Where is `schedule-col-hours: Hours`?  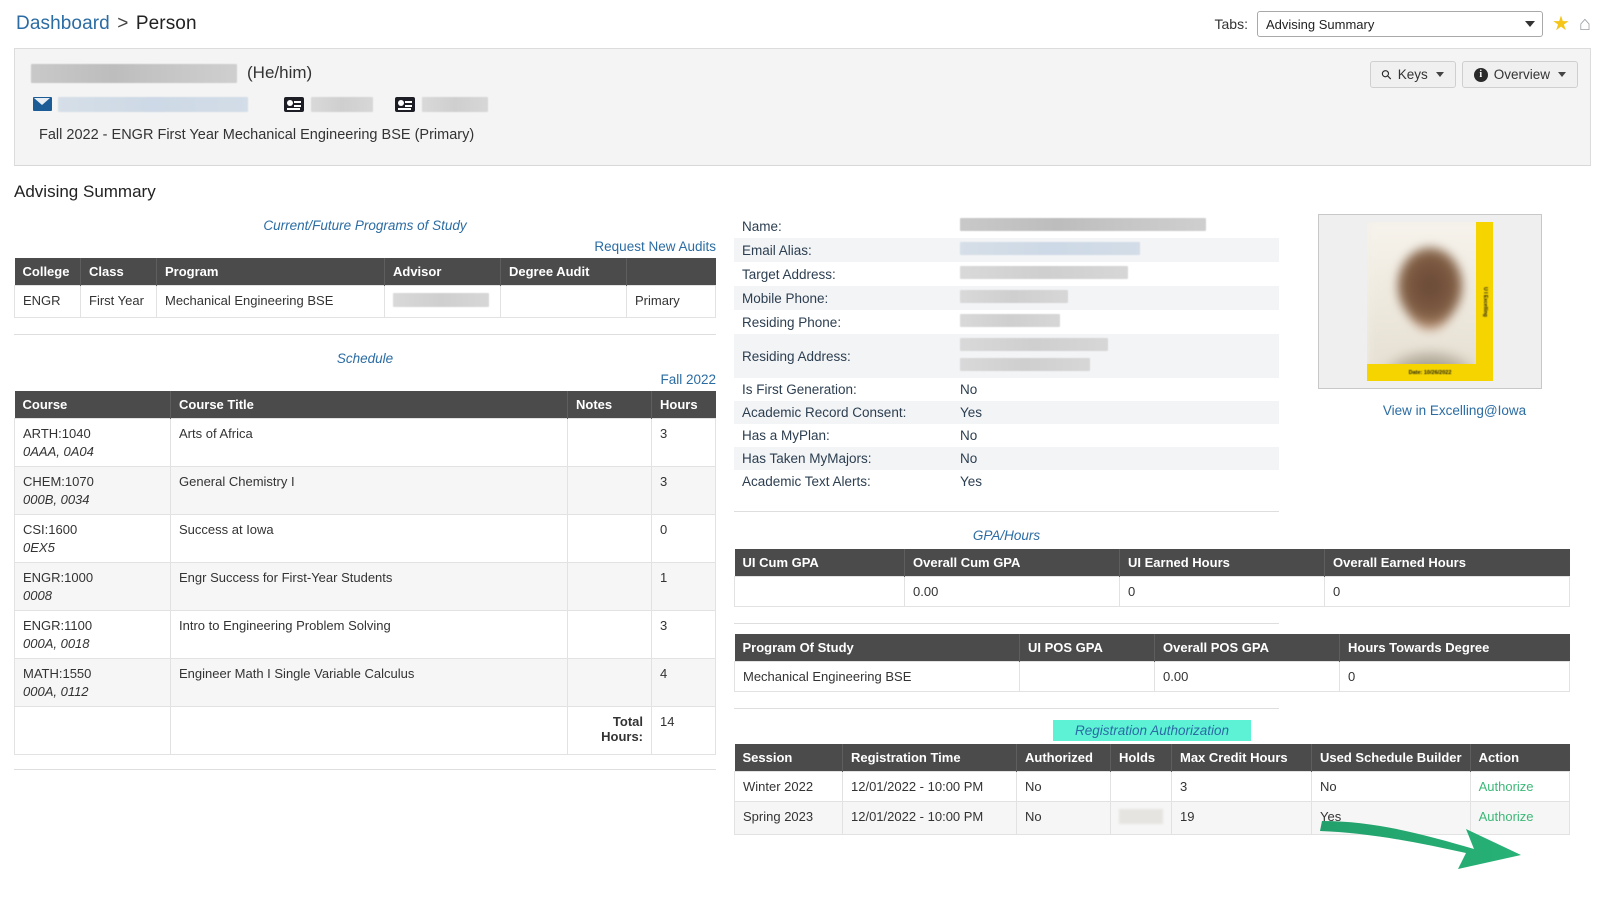 schedule-col-hours: Hours is located at coordinates (683, 405).